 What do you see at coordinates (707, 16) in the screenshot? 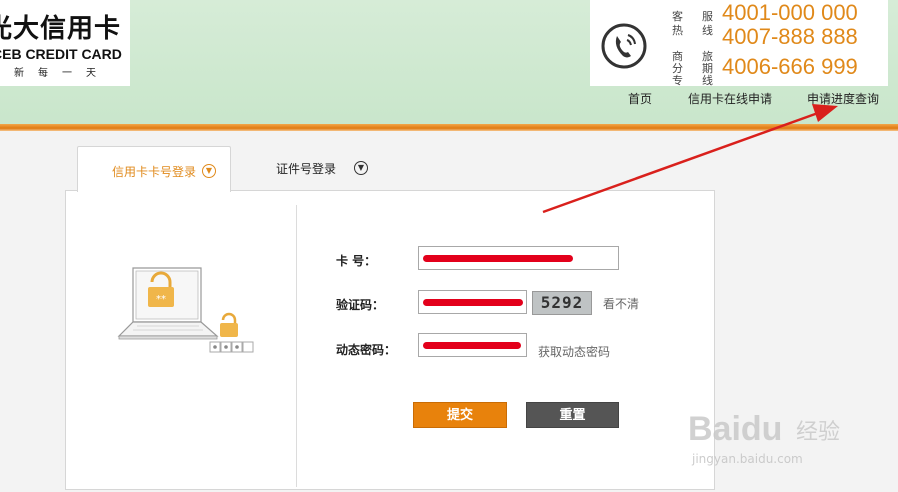
I see `hotline-label: 服` at bounding box center [707, 16].